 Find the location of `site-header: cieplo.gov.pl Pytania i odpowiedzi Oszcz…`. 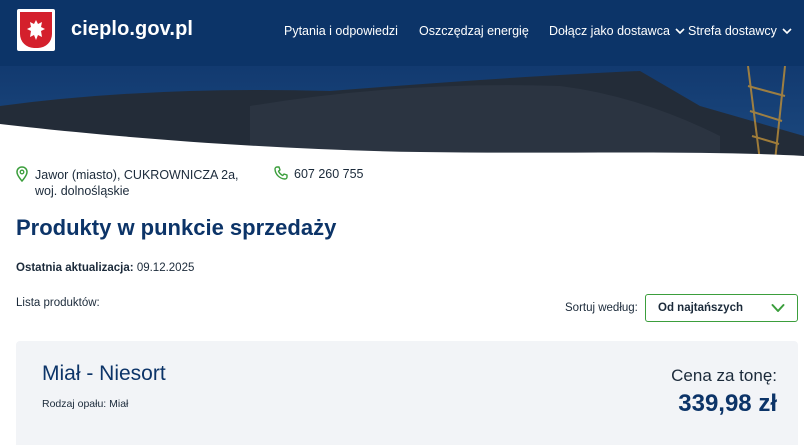

site-header: cieplo.gov.pl Pytania i odpowiedzi Oszcz… is located at coordinates (402, 33).